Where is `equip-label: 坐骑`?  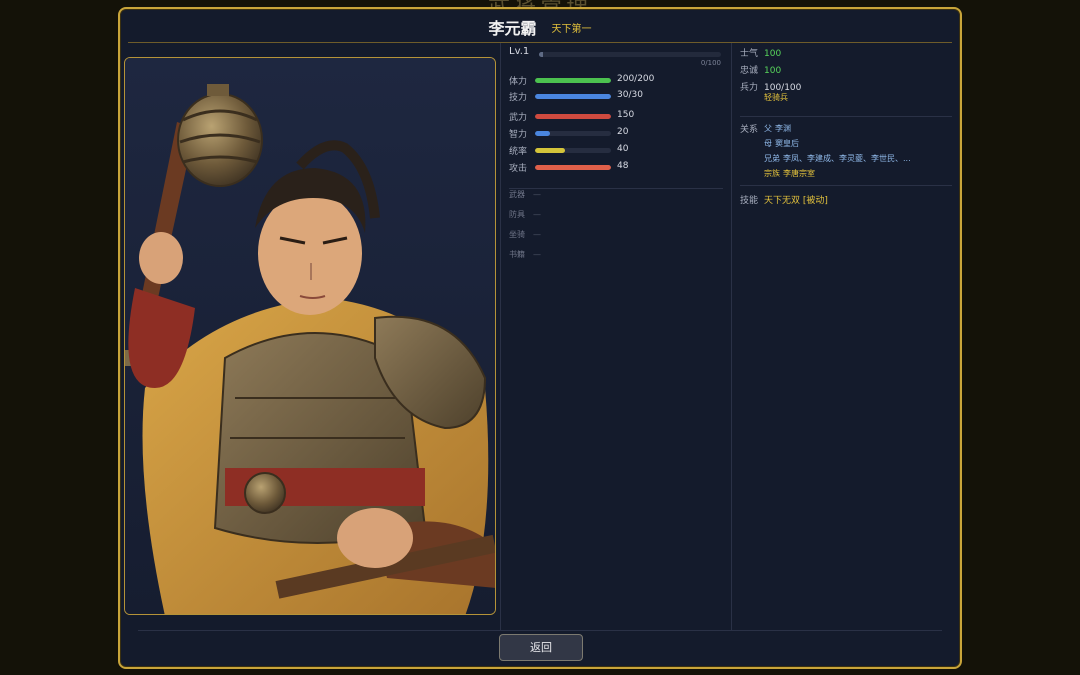 equip-label: 坐骑 is located at coordinates (517, 234).